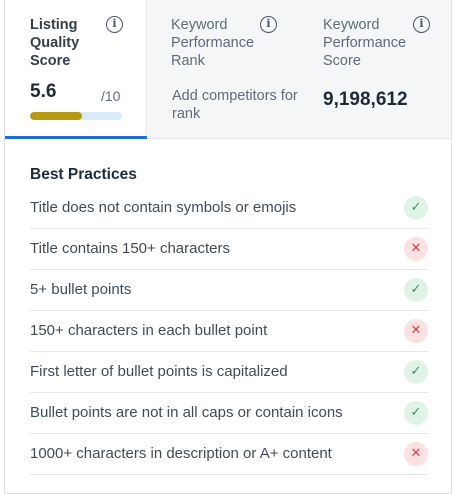 This screenshot has width=458, height=494. What do you see at coordinates (76, 69) in the screenshot?
I see `tab-listing-quality-score: Listing Quality Score i 5.6 /10` at bounding box center [76, 69].